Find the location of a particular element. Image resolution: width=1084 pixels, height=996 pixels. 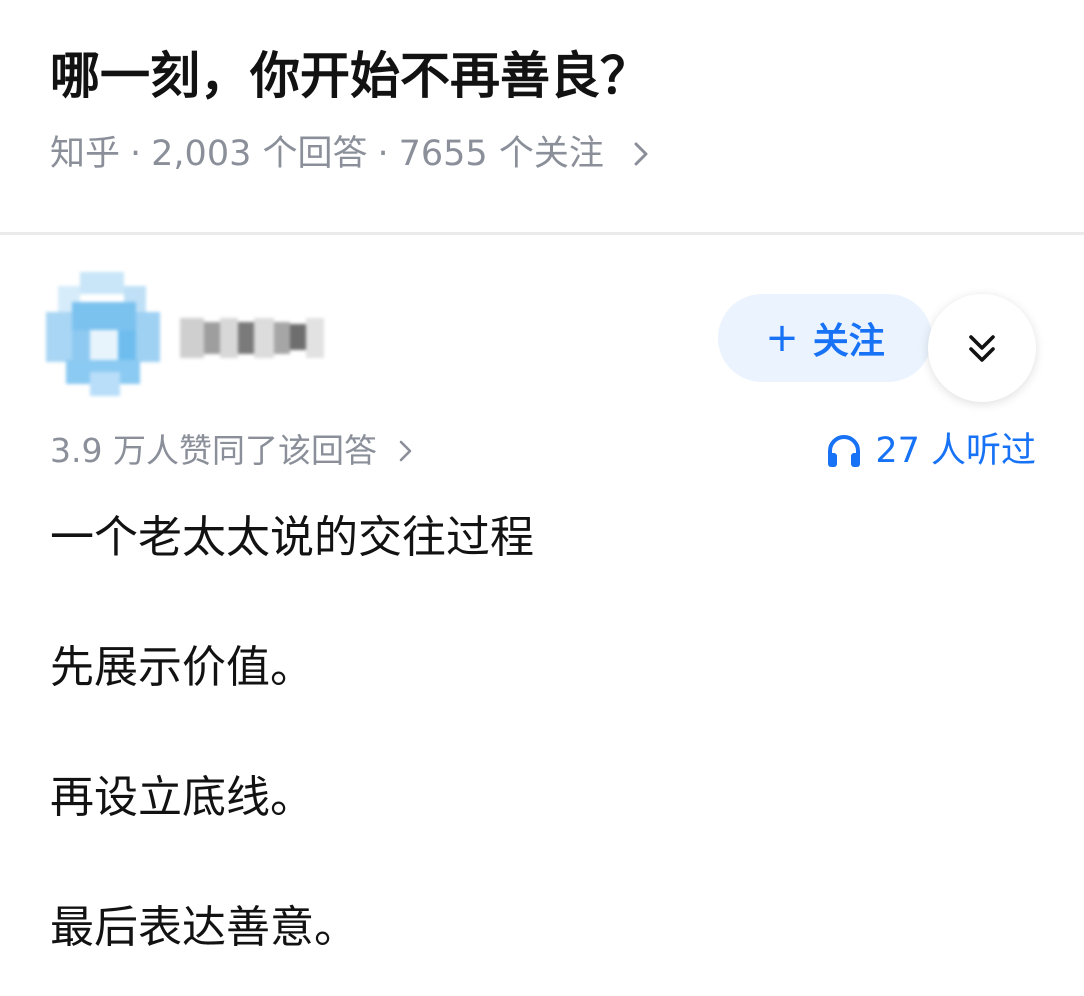

author-name is located at coordinates (252, 338).